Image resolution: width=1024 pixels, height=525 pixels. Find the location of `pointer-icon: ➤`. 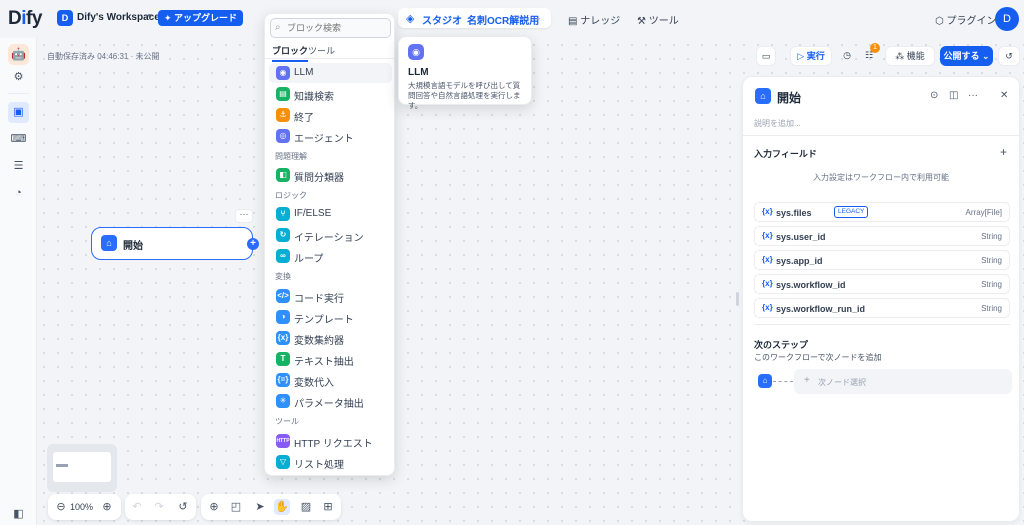

pointer-icon: ➤ is located at coordinates (260, 507).